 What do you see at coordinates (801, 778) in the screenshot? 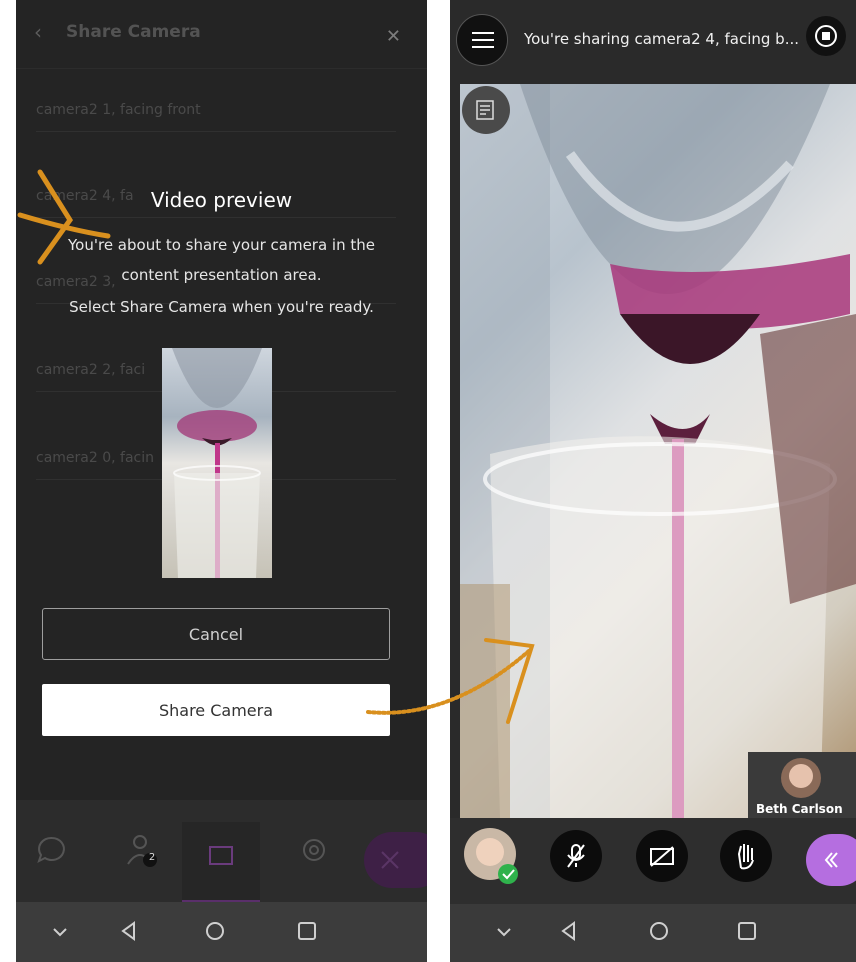
I see `participant-avatar` at bounding box center [801, 778].